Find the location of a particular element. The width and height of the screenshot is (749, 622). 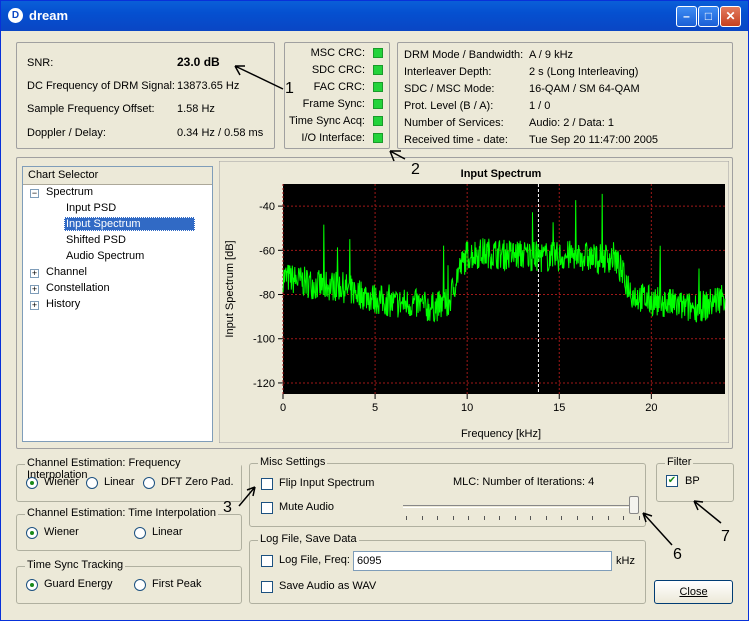

annotation-1: 1 is located at coordinates (289, 88).